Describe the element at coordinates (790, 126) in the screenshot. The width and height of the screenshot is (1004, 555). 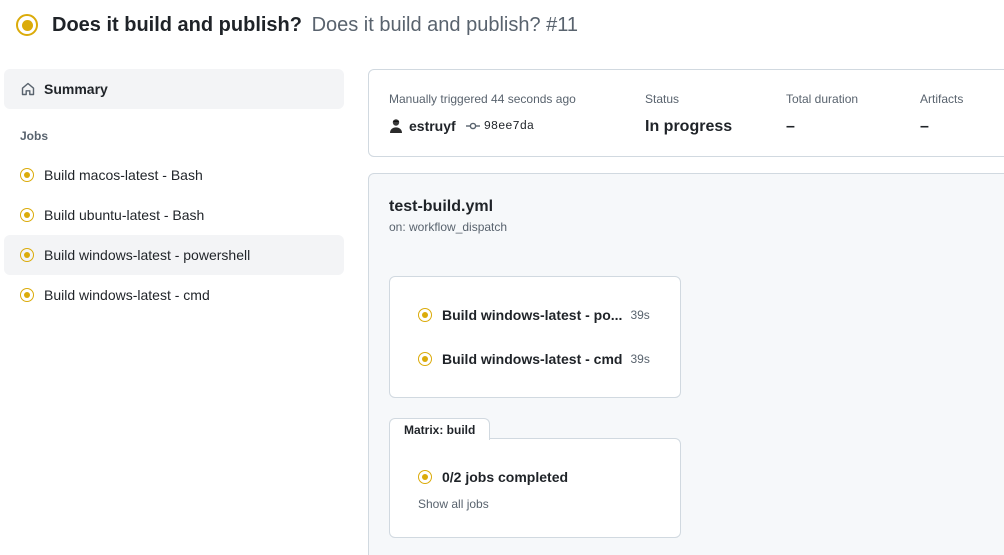
I see `duration-value: –` at that location.